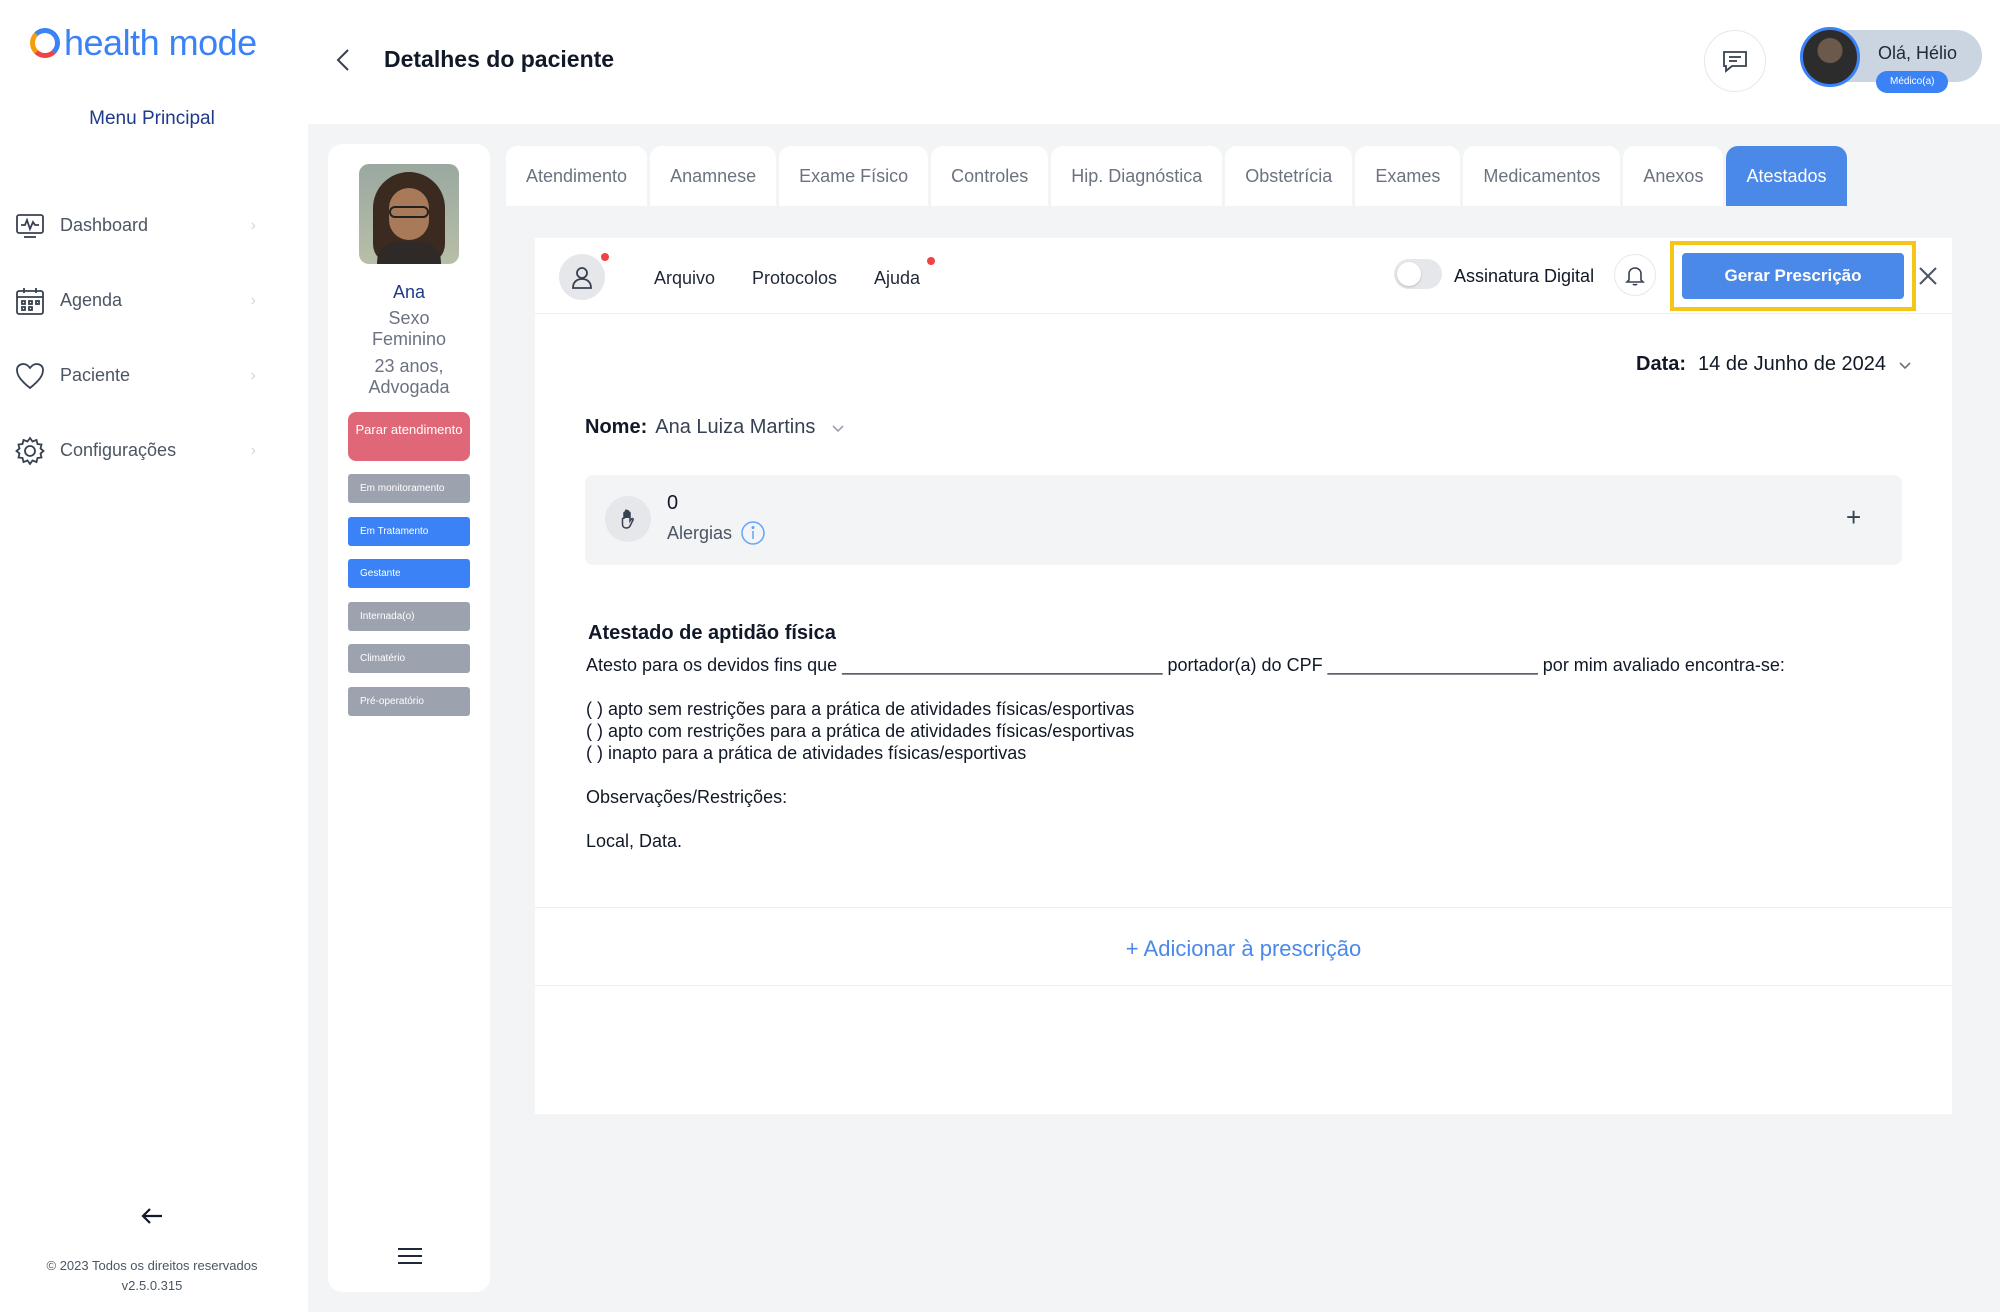  Describe the element at coordinates (628, 519) in the screenshot. I see `hand-icon` at that location.